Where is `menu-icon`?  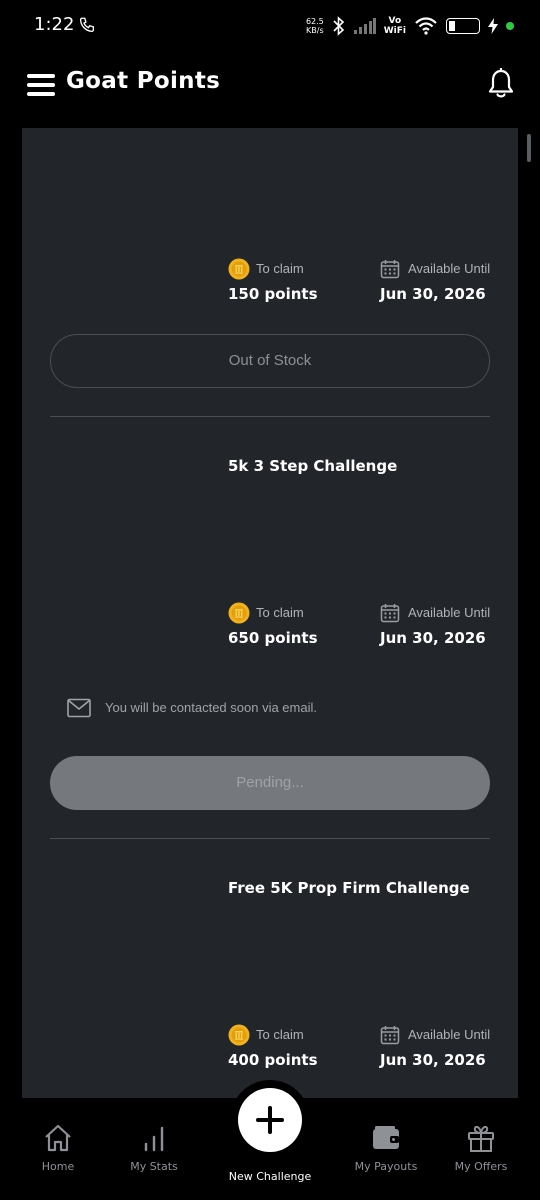
menu-icon is located at coordinates (41, 85).